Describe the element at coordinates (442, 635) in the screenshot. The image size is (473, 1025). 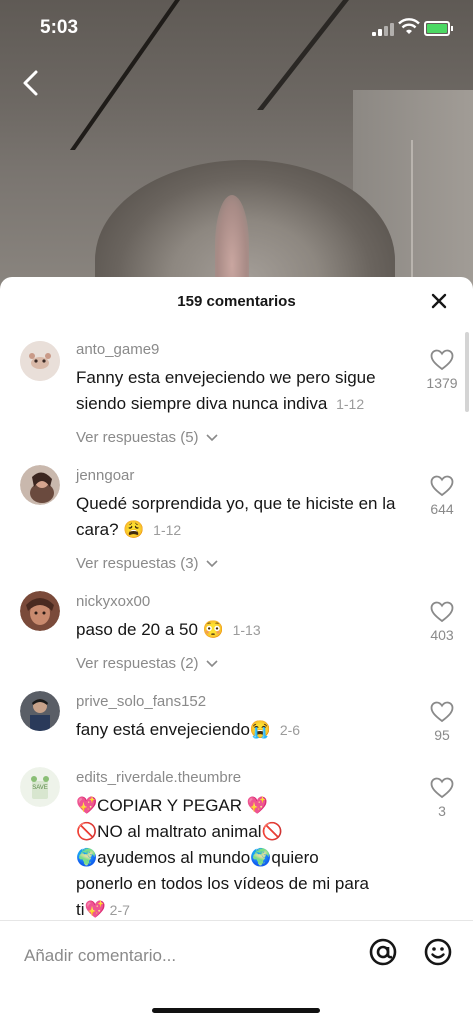
I see `like-count: 403` at that location.